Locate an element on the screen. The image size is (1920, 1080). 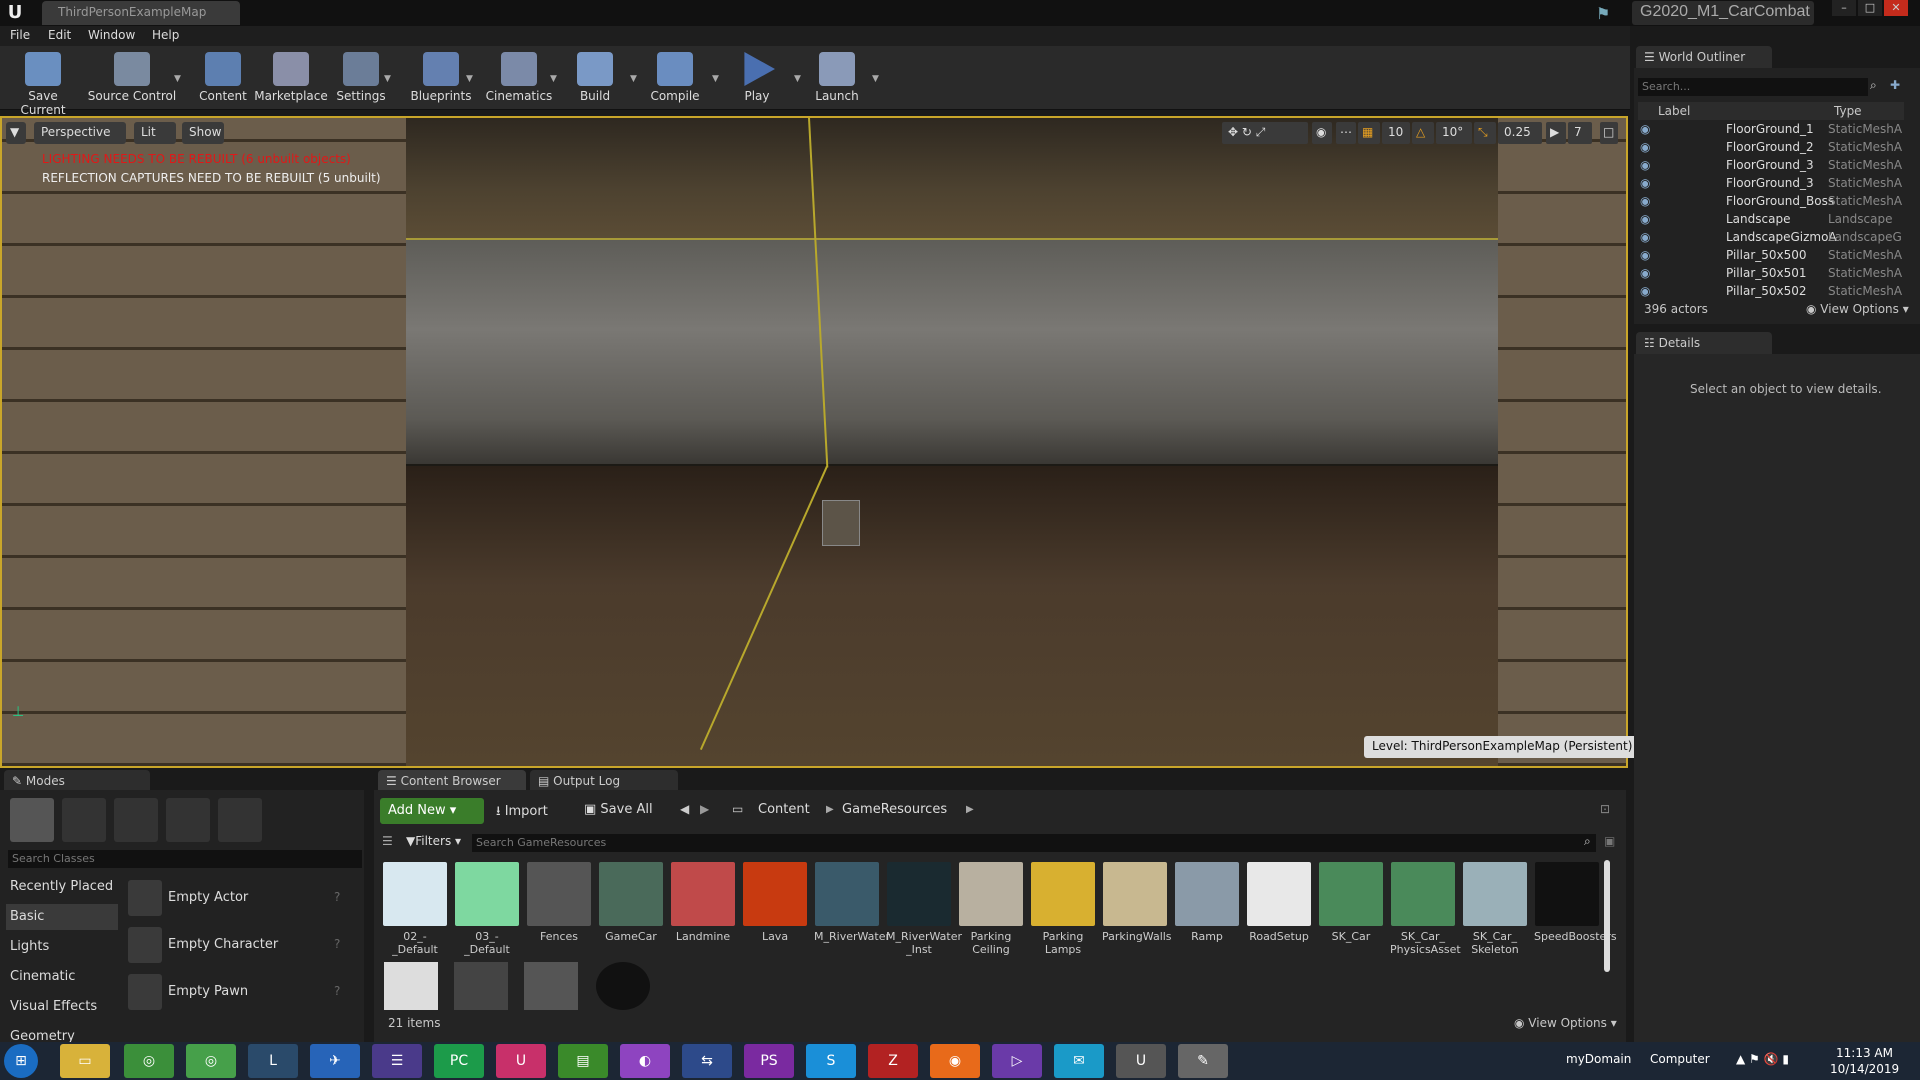
place-mode-icon is located at coordinates (32, 820).